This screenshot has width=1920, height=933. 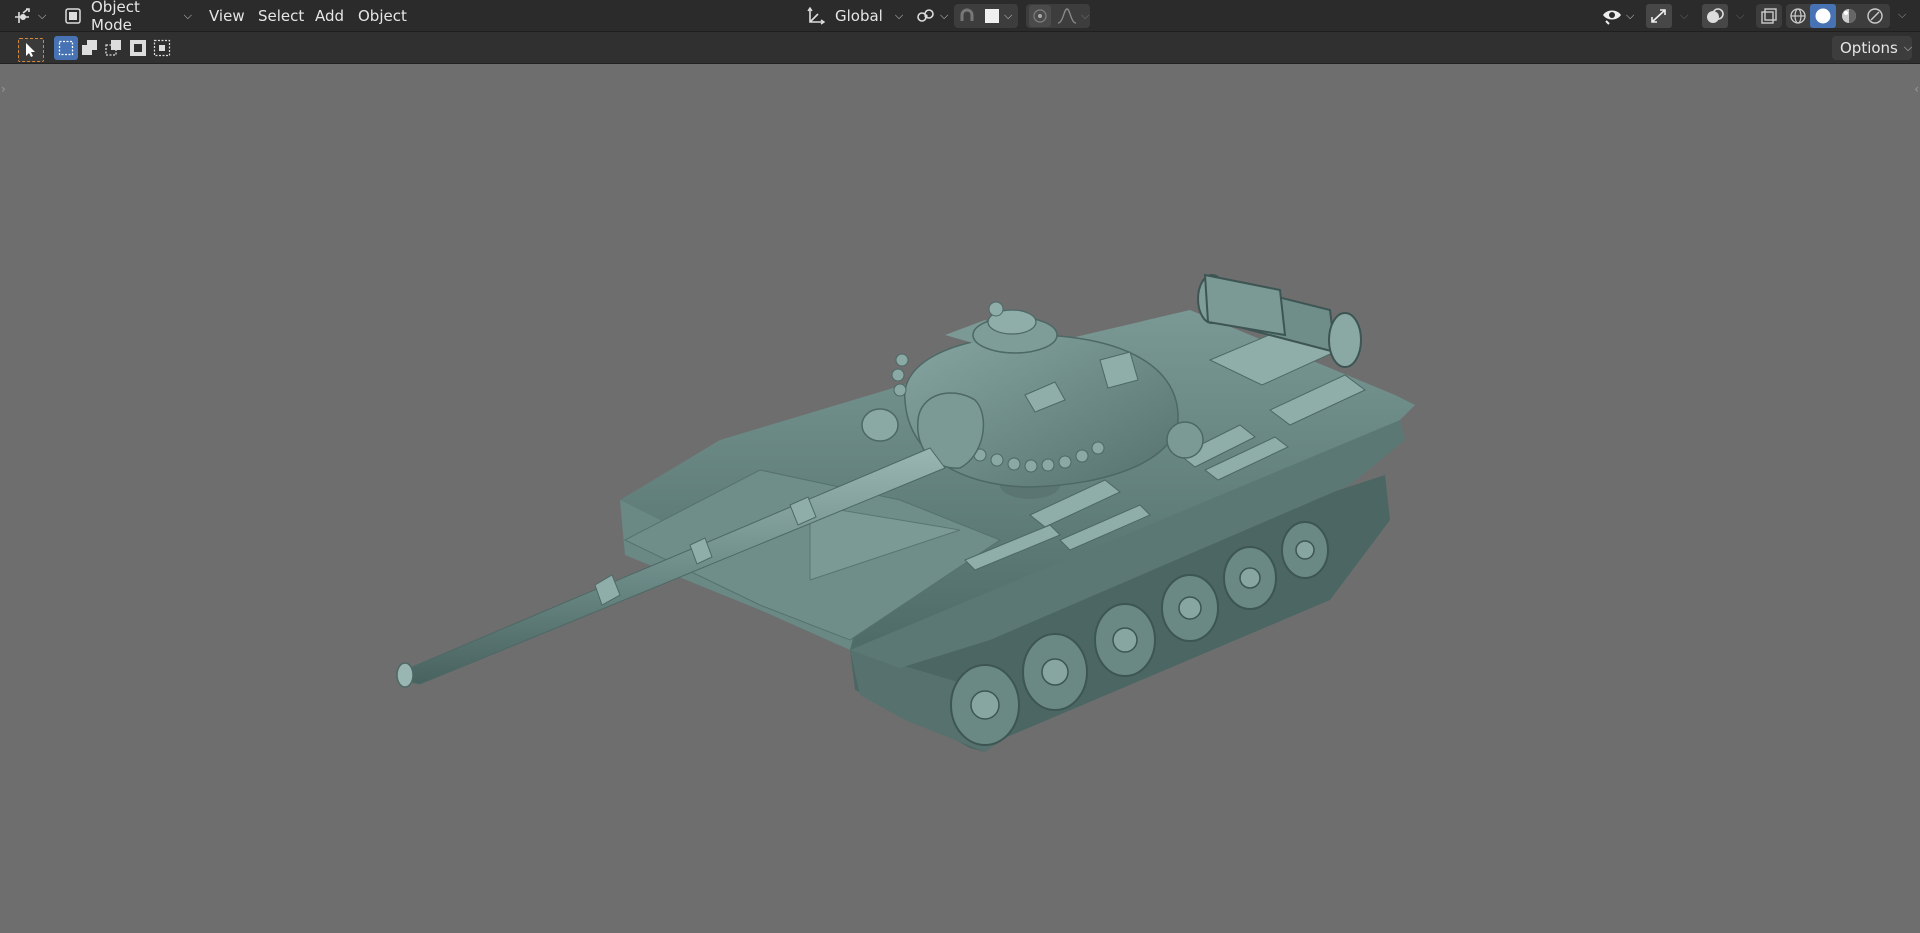 What do you see at coordinates (31, 50) in the screenshot?
I see `select-box-cursor-icon` at bounding box center [31, 50].